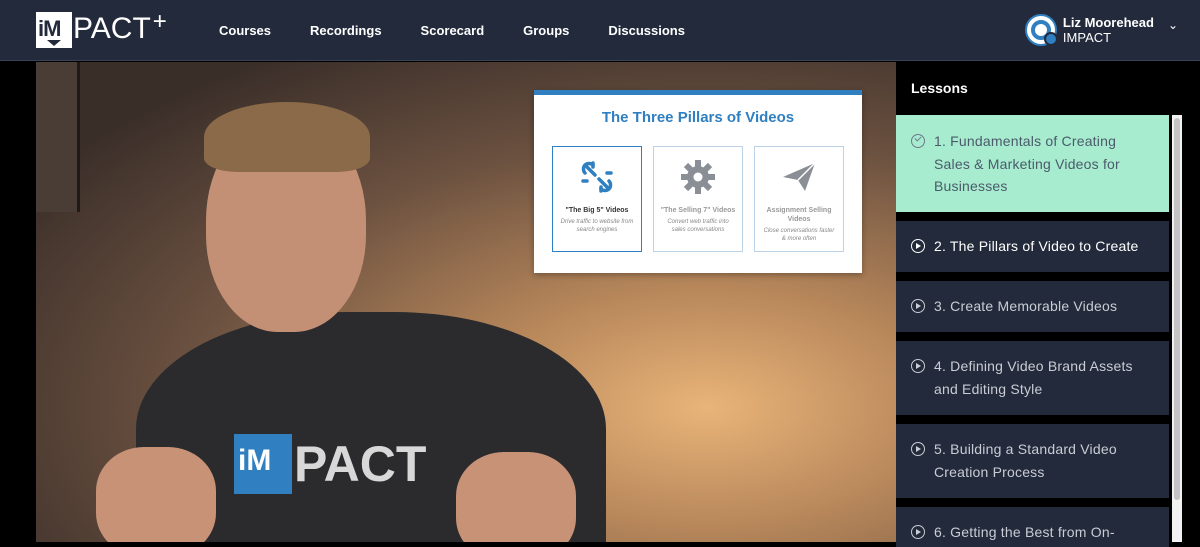 This screenshot has width=1200, height=547. I want to click on pillar-card-title: Assignment Selling Videos, so click(799, 215).